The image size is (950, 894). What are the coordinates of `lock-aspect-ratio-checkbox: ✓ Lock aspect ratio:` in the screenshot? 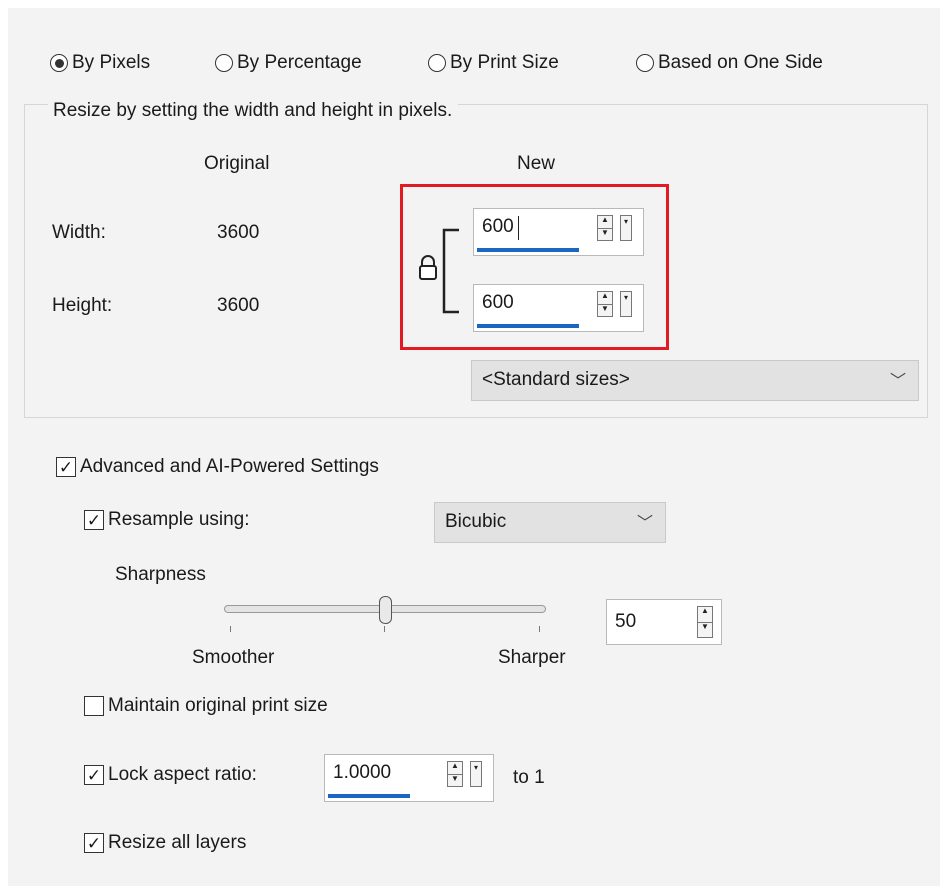 It's located at (170, 775).